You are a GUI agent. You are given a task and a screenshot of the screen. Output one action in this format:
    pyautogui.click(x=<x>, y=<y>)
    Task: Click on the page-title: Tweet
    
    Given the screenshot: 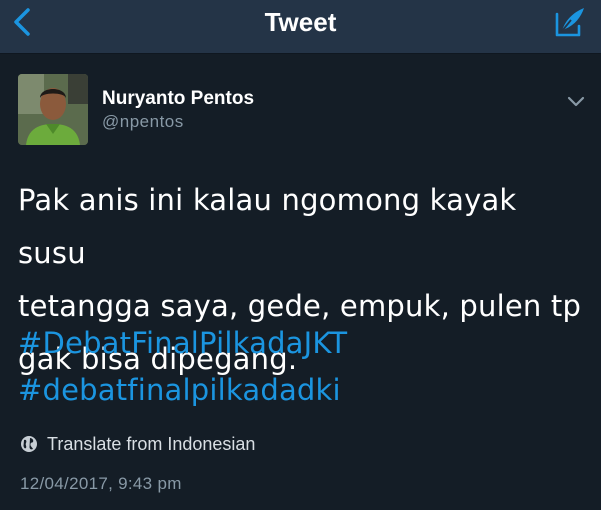 What is the action you would take?
    pyautogui.click(x=300, y=22)
    